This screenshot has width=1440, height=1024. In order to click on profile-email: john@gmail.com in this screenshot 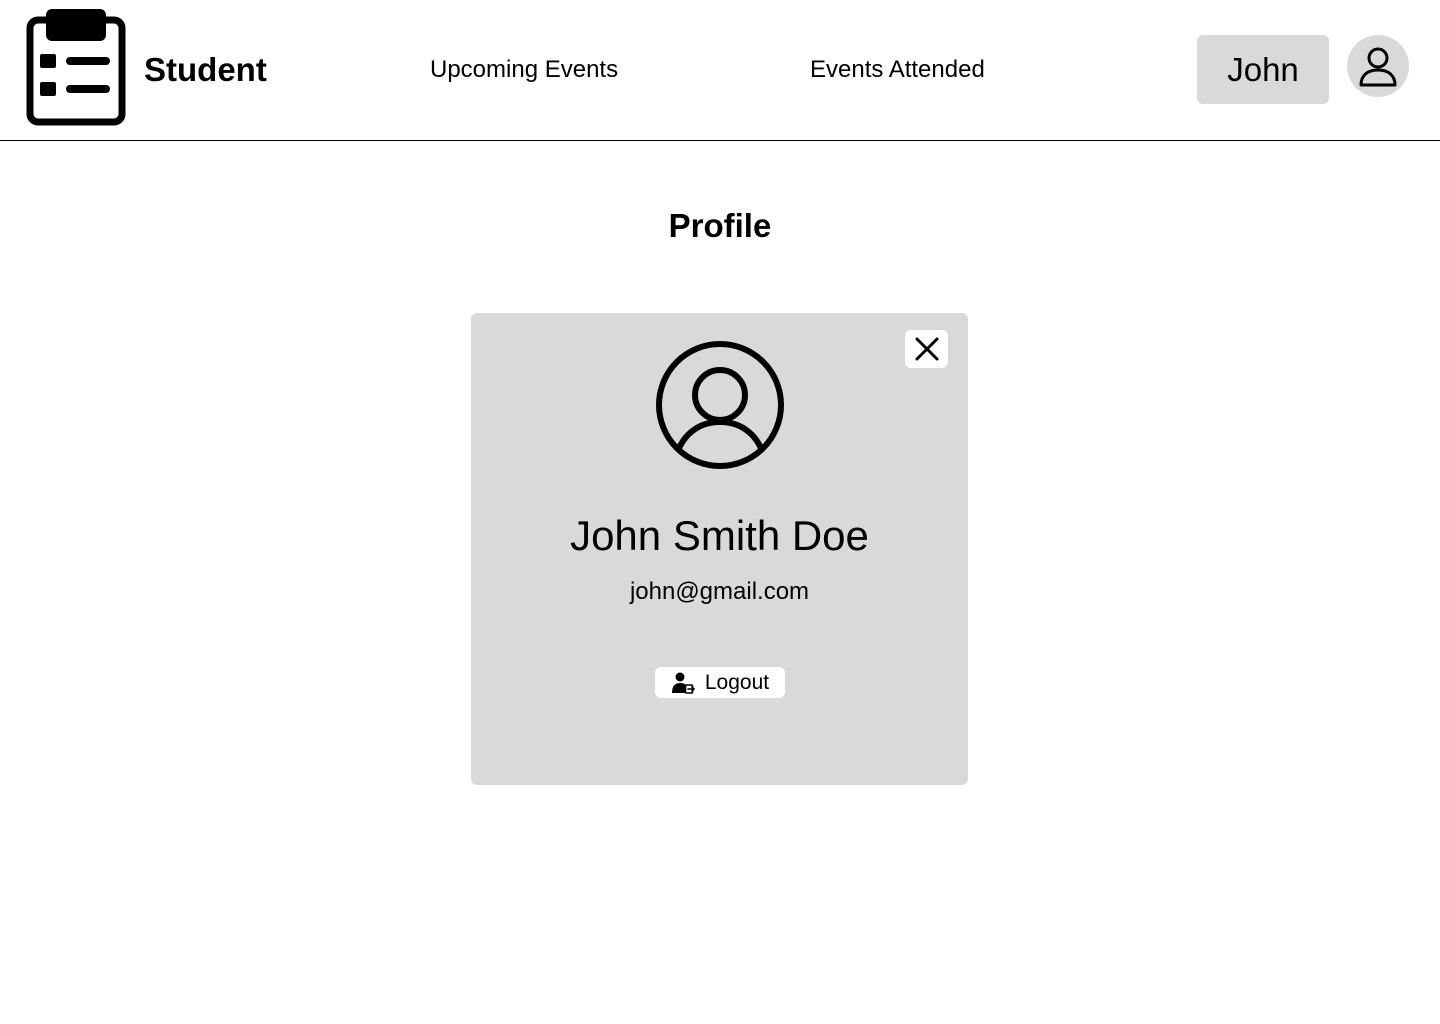, I will do `click(719, 591)`.